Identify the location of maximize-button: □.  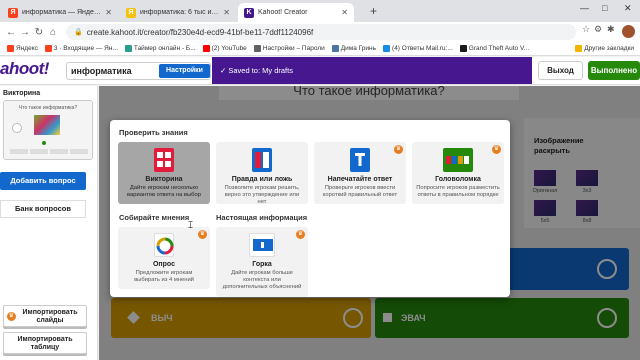
(604, 8).